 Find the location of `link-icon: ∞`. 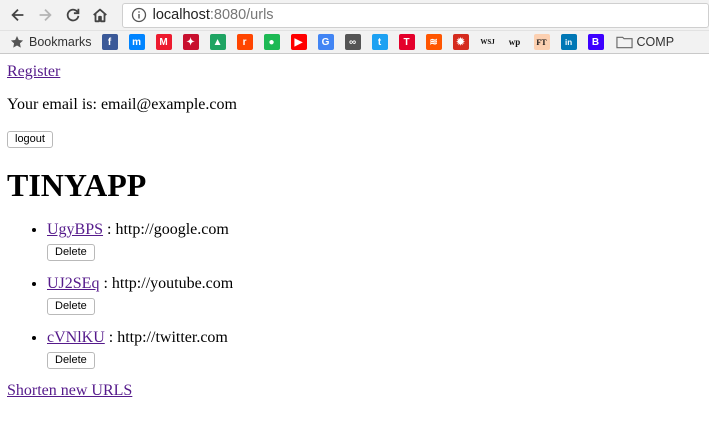

link-icon: ∞ is located at coordinates (352, 42).